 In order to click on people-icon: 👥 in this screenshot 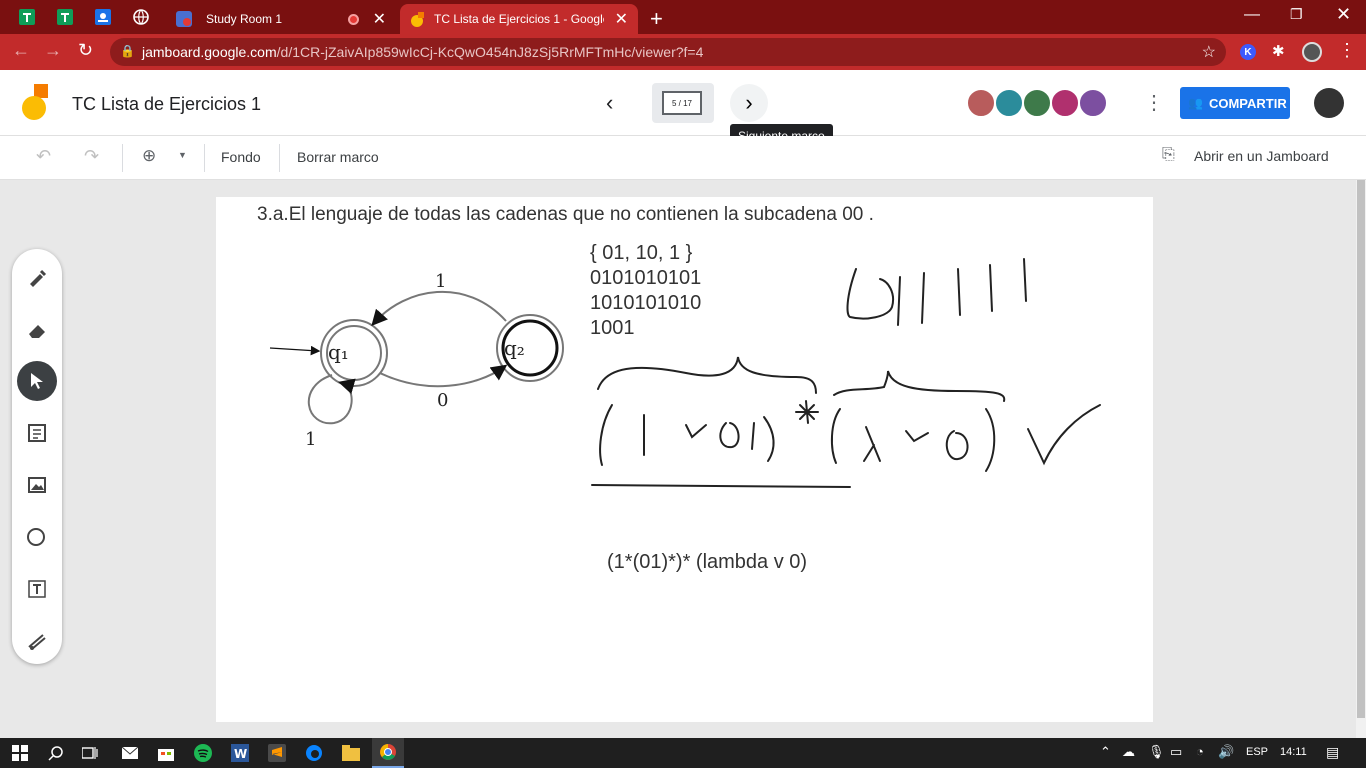, I will do `click(1195, 103)`.